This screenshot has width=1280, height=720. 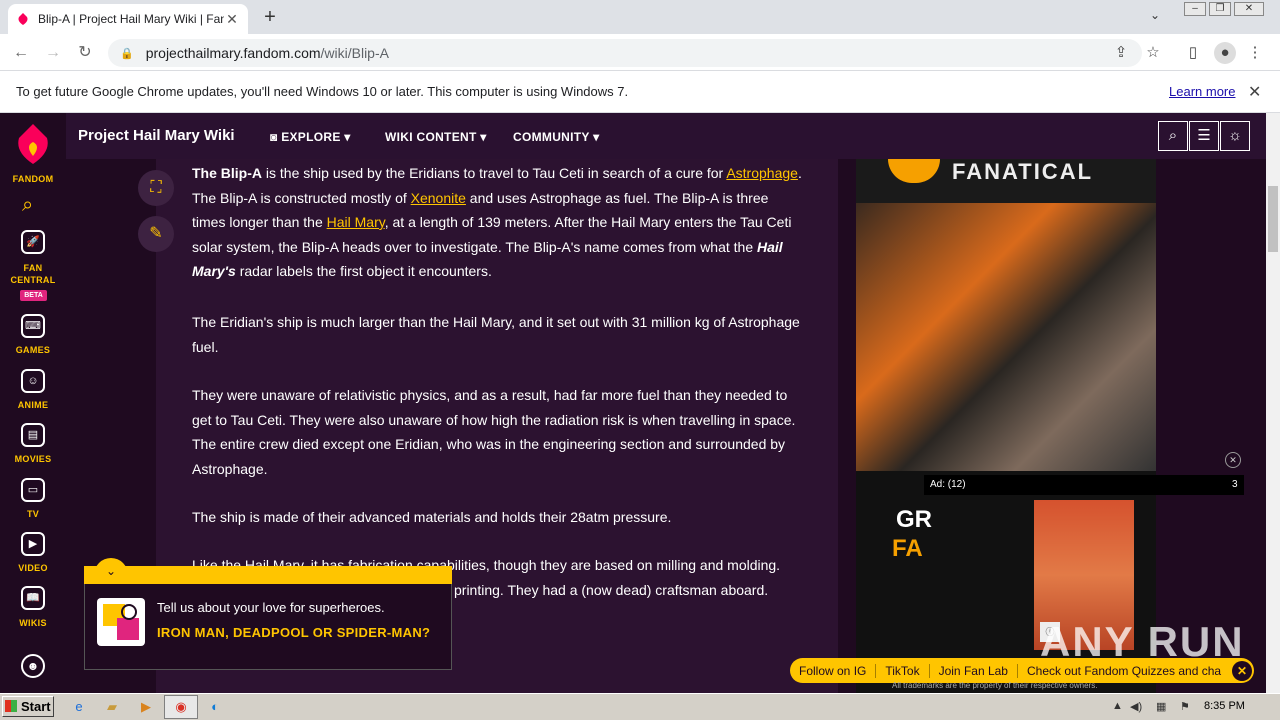 I want to click on folder-icon: ▰, so click(x=112, y=707).